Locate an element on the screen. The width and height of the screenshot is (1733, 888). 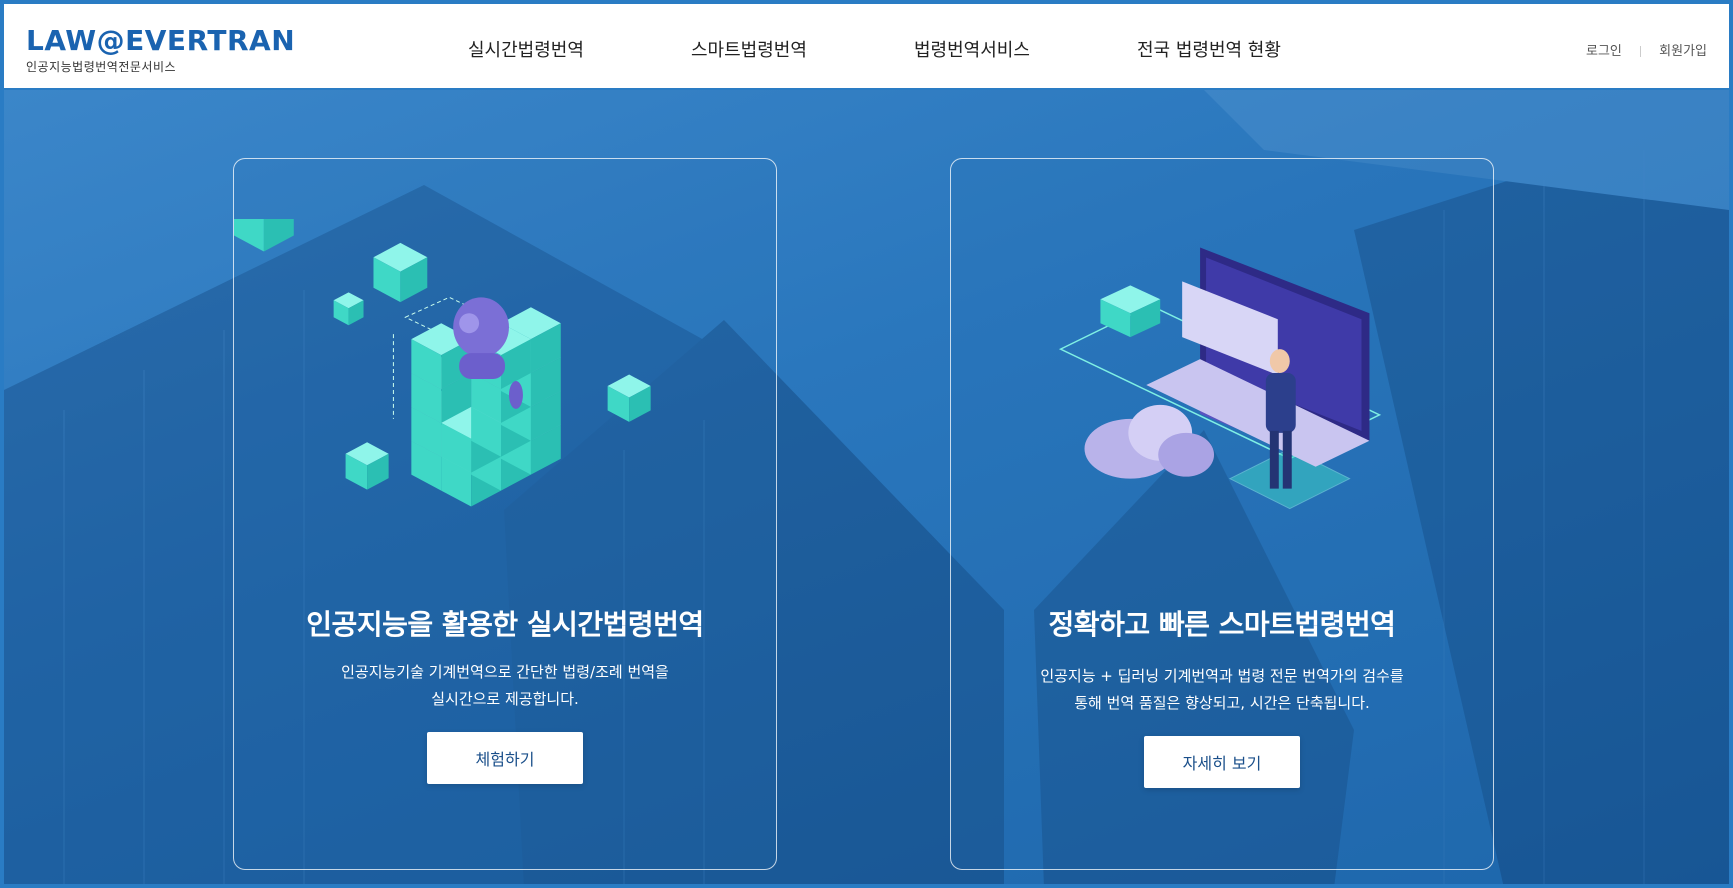
login-link: 로그인 is located at coordinates (1604, 51).